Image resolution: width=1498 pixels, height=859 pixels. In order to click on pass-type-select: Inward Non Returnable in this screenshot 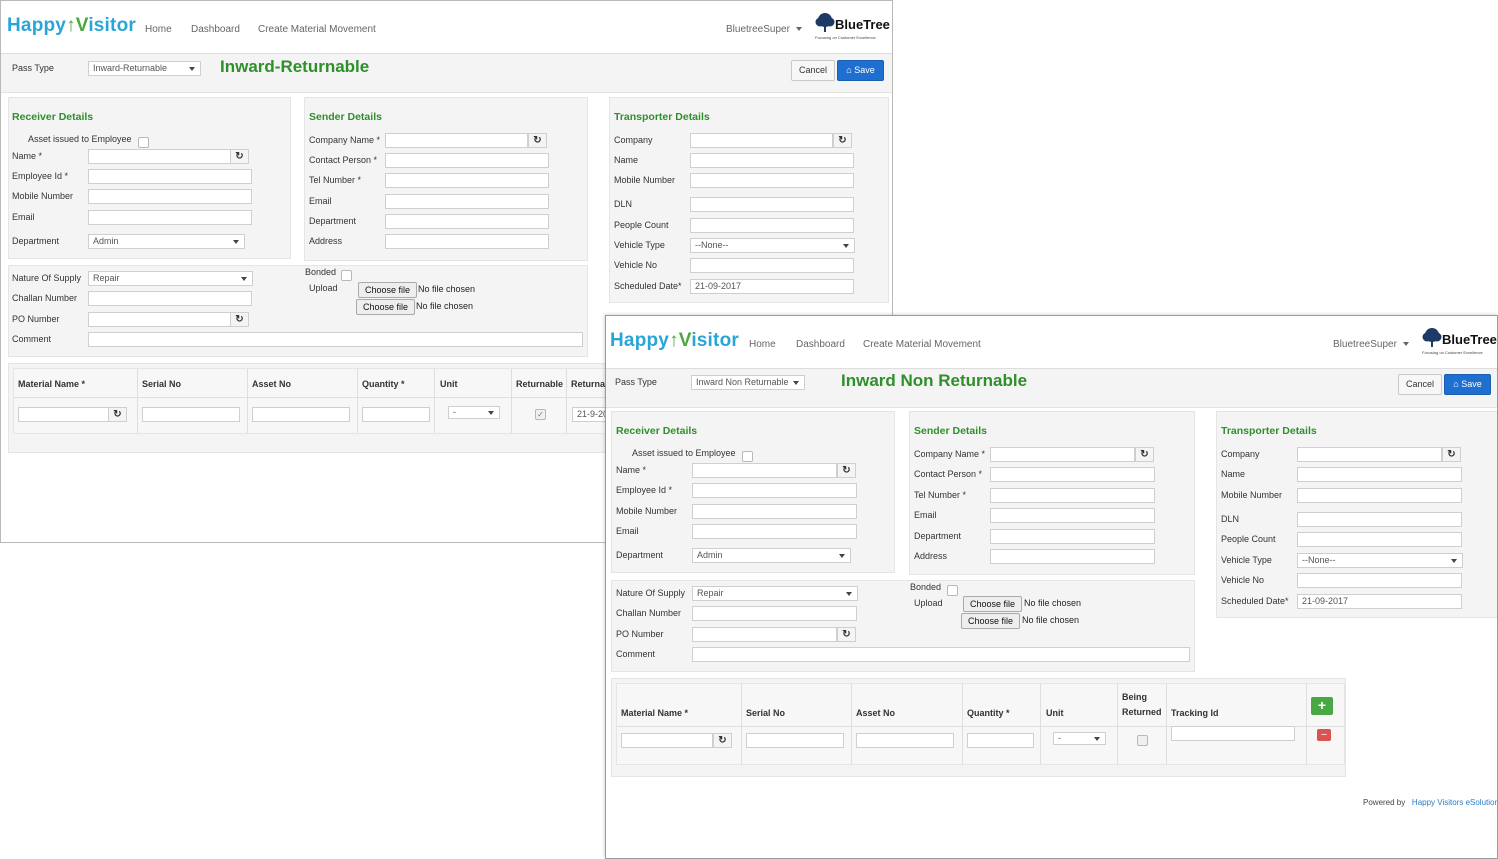, I will do `click(748, 382)`.